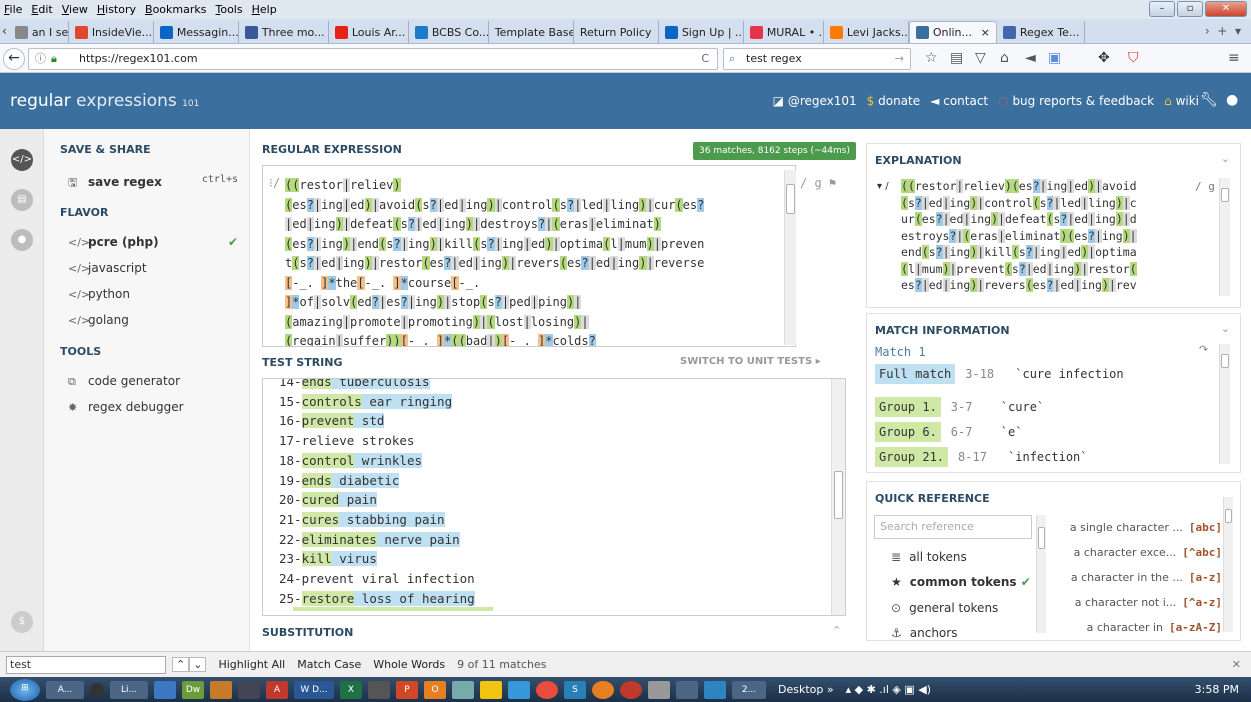 The image size is (1251, 702). Describe the element at coordinates (22, 622) in the screenshot. I see `dollar-sponsor-icon: $` at that location.